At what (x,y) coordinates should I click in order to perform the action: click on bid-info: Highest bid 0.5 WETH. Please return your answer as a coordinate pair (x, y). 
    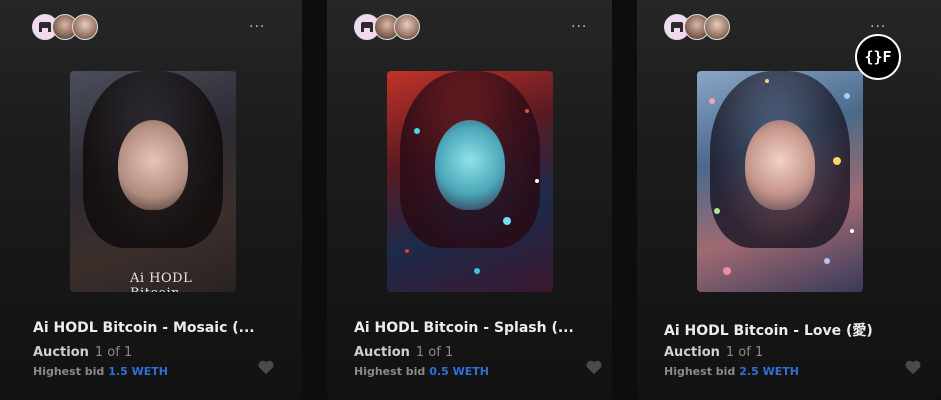
    Looking at the image, I should click on (421, 371).